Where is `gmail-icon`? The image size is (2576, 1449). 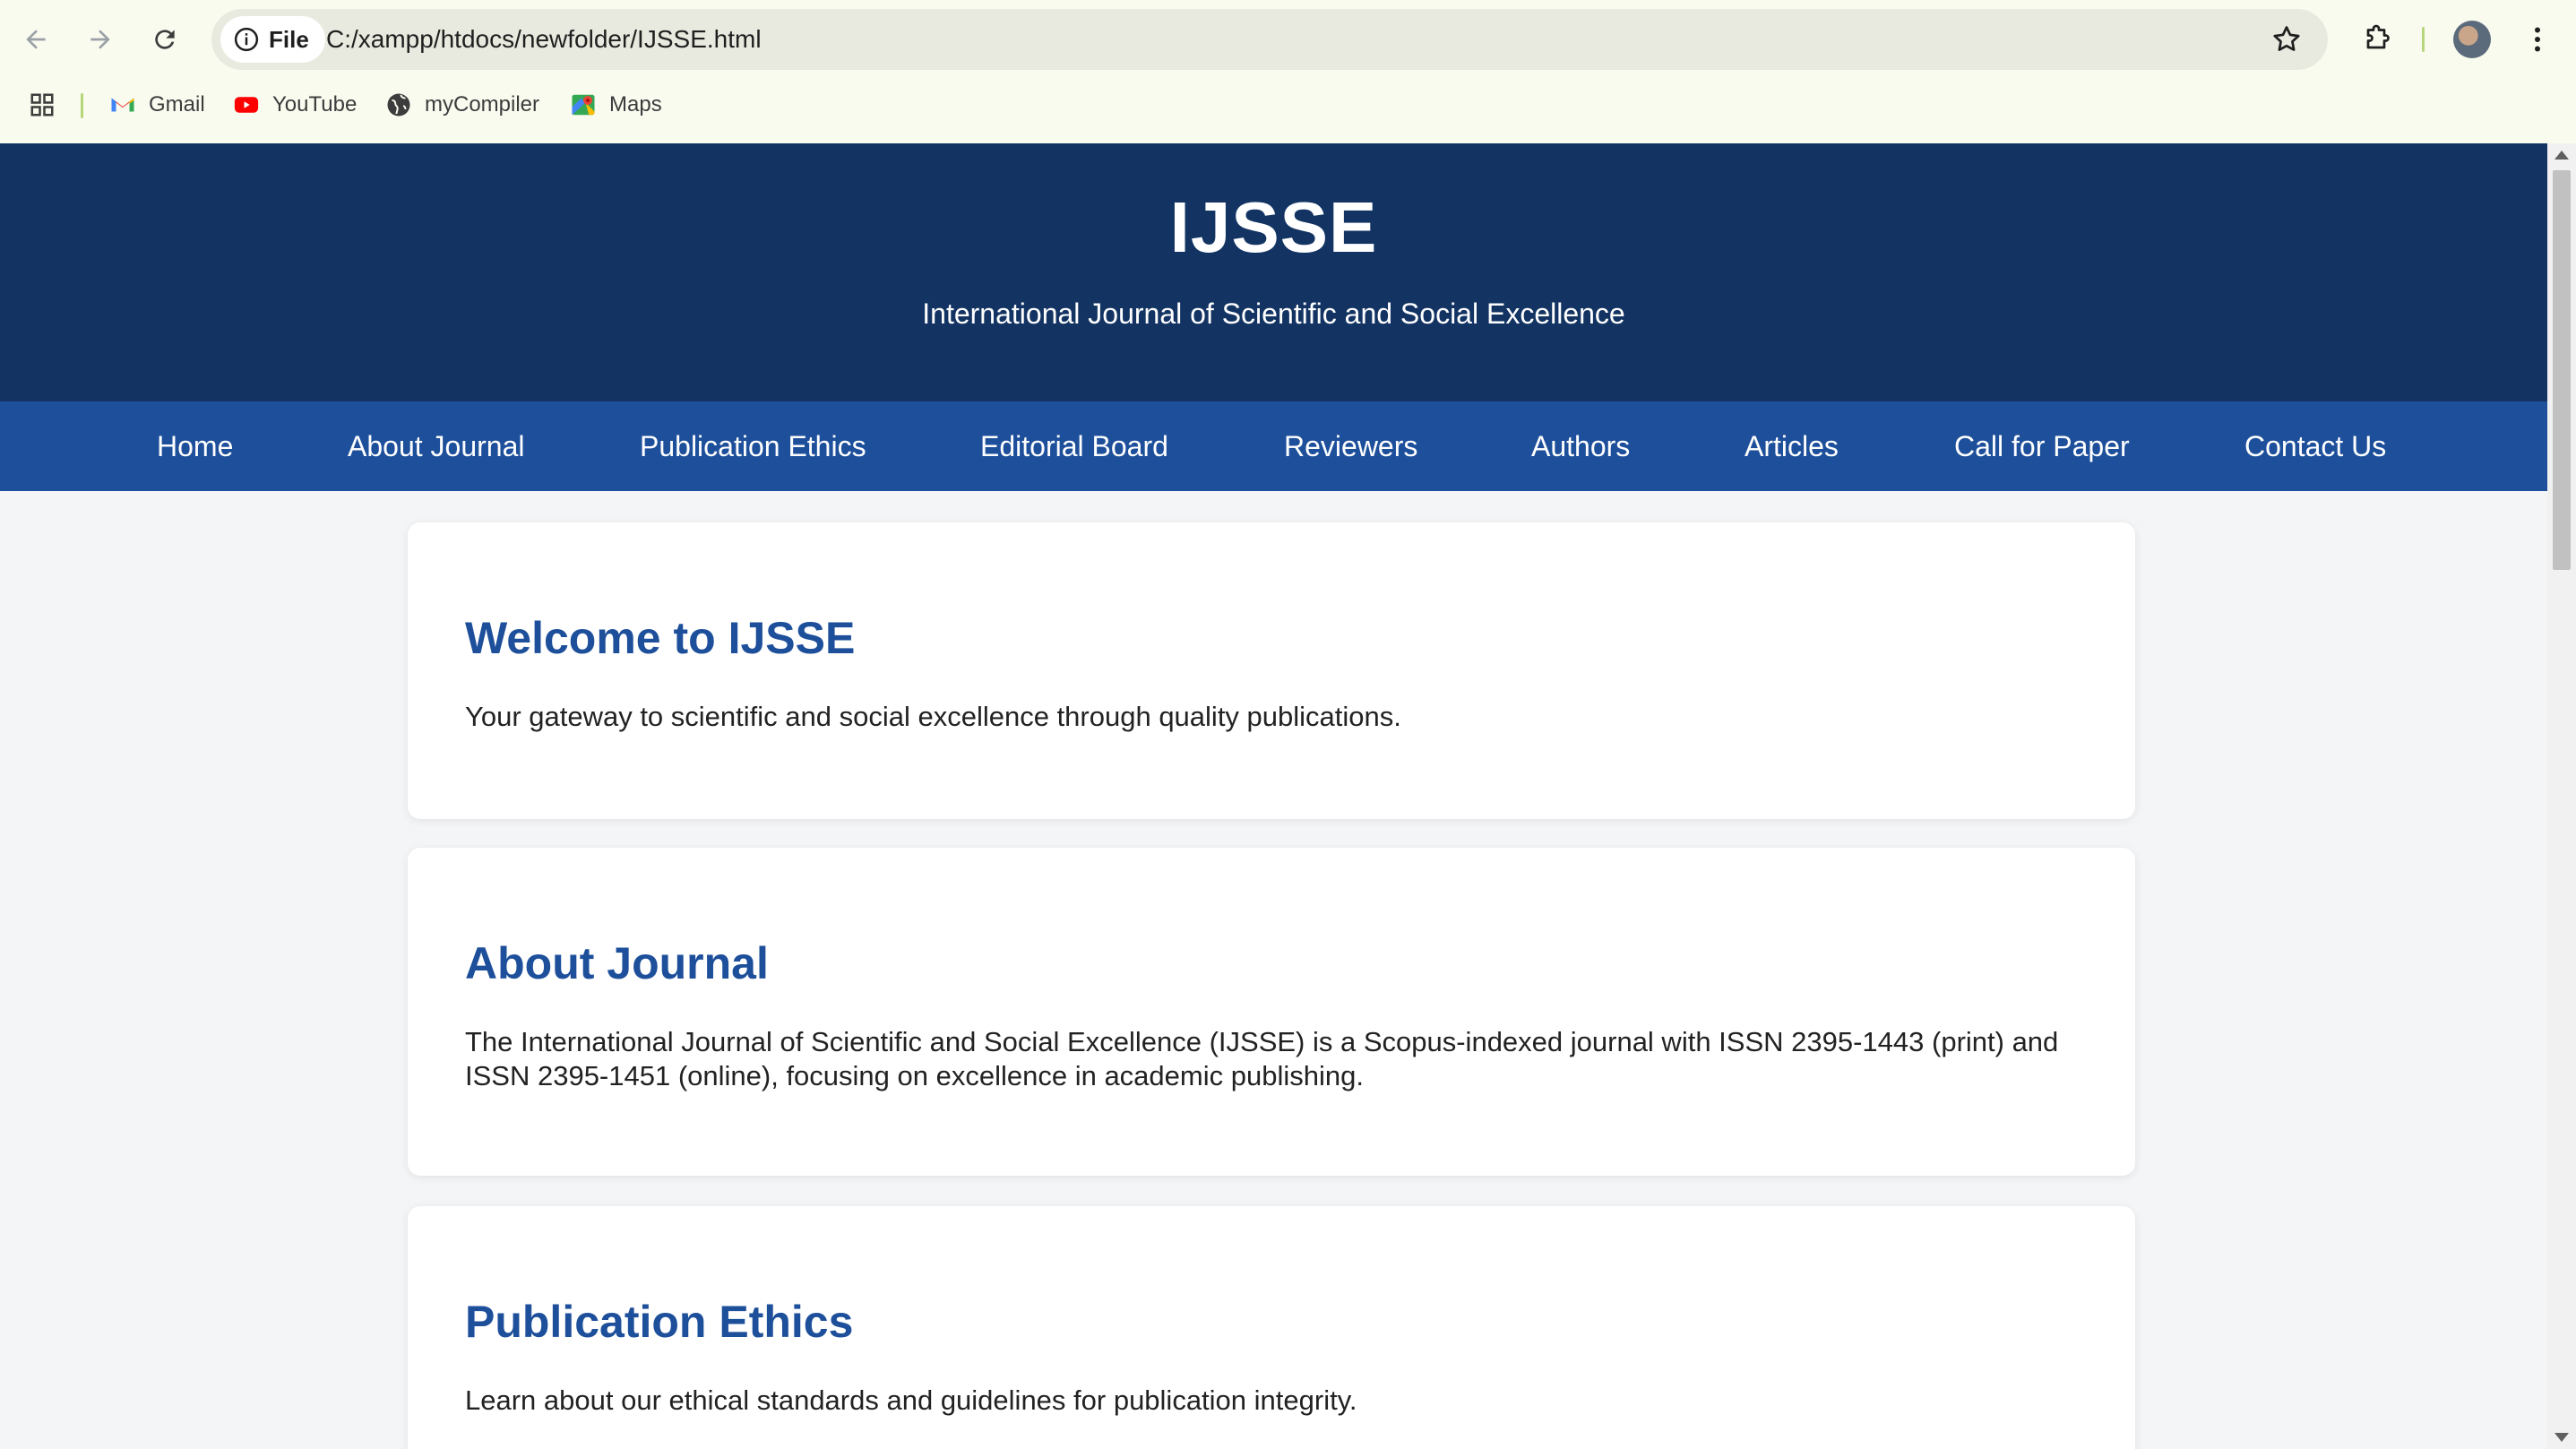
gmail-icon is located at coordinates (122, 105).